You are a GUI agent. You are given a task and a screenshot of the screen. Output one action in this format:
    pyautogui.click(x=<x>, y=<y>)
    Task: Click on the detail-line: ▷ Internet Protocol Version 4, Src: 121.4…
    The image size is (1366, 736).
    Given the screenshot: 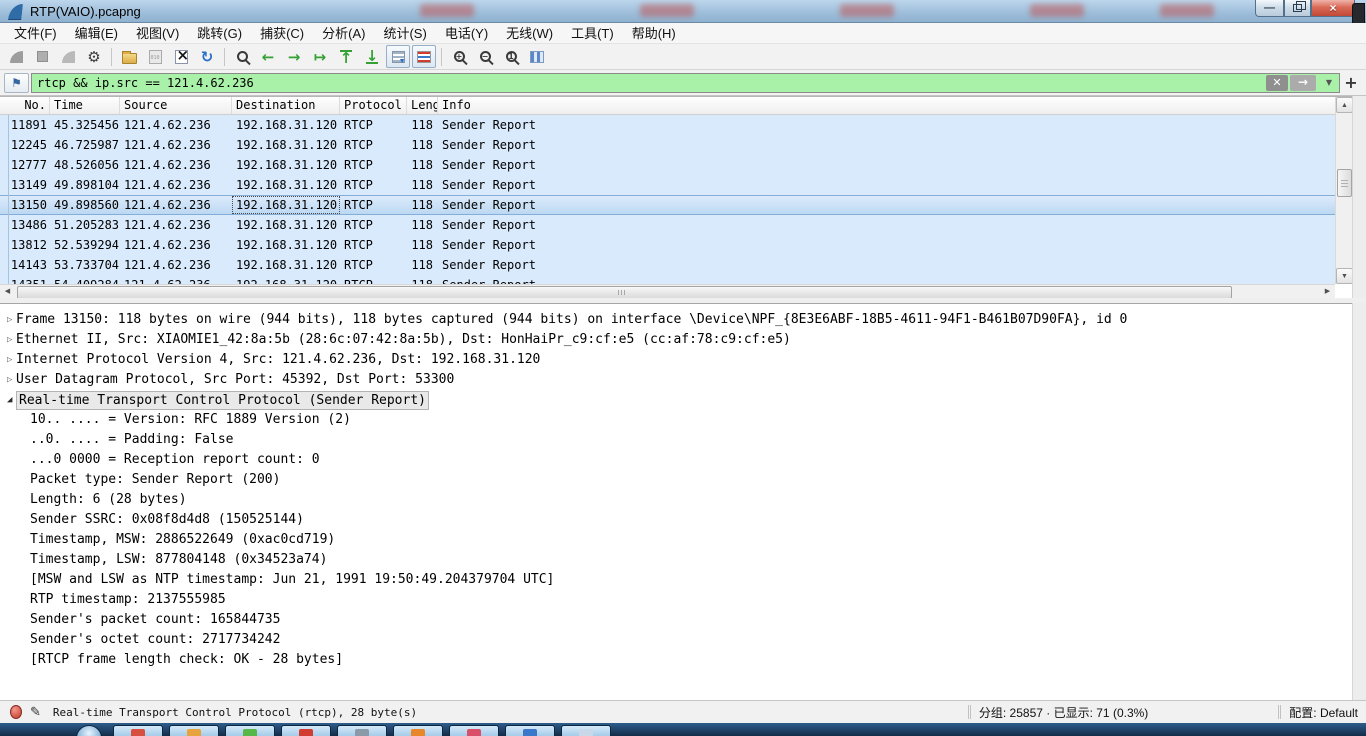 What is the action you would take?
    pyautogui.click(x=676, y=360)
    